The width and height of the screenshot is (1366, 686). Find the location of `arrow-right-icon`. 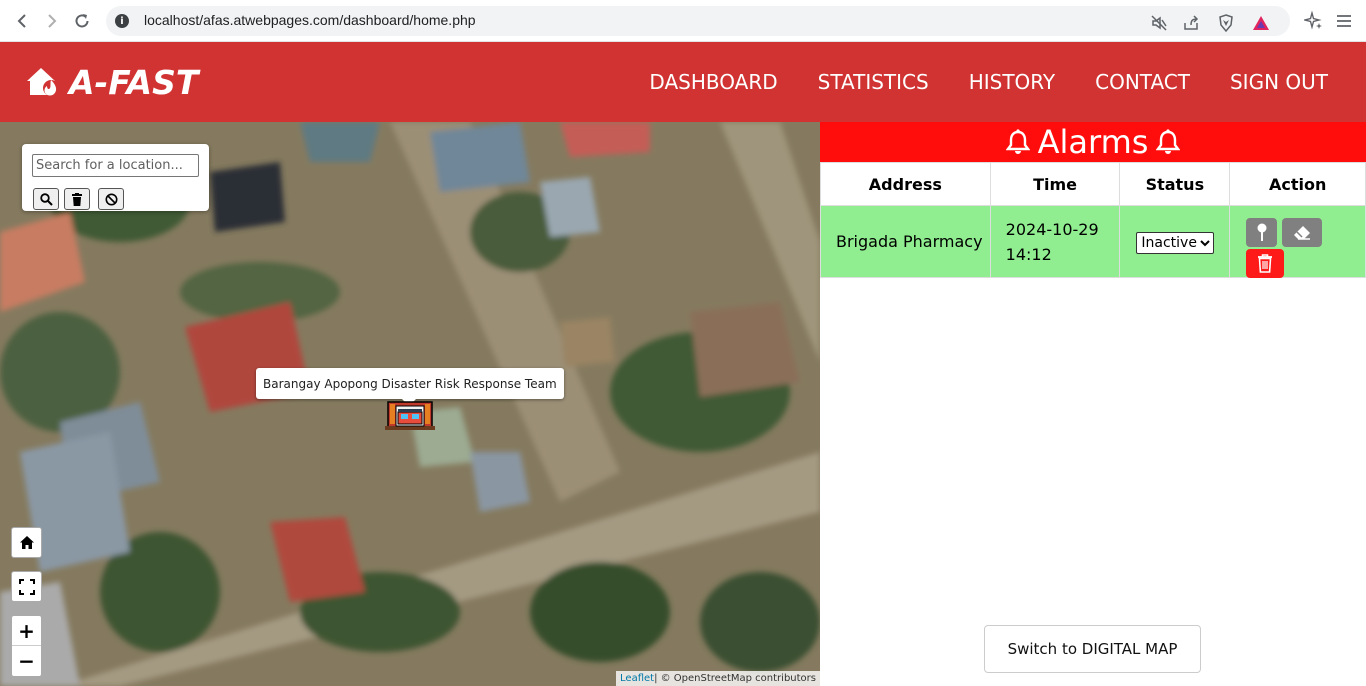

arrow-right-icon is located at coordinates (52, 21).